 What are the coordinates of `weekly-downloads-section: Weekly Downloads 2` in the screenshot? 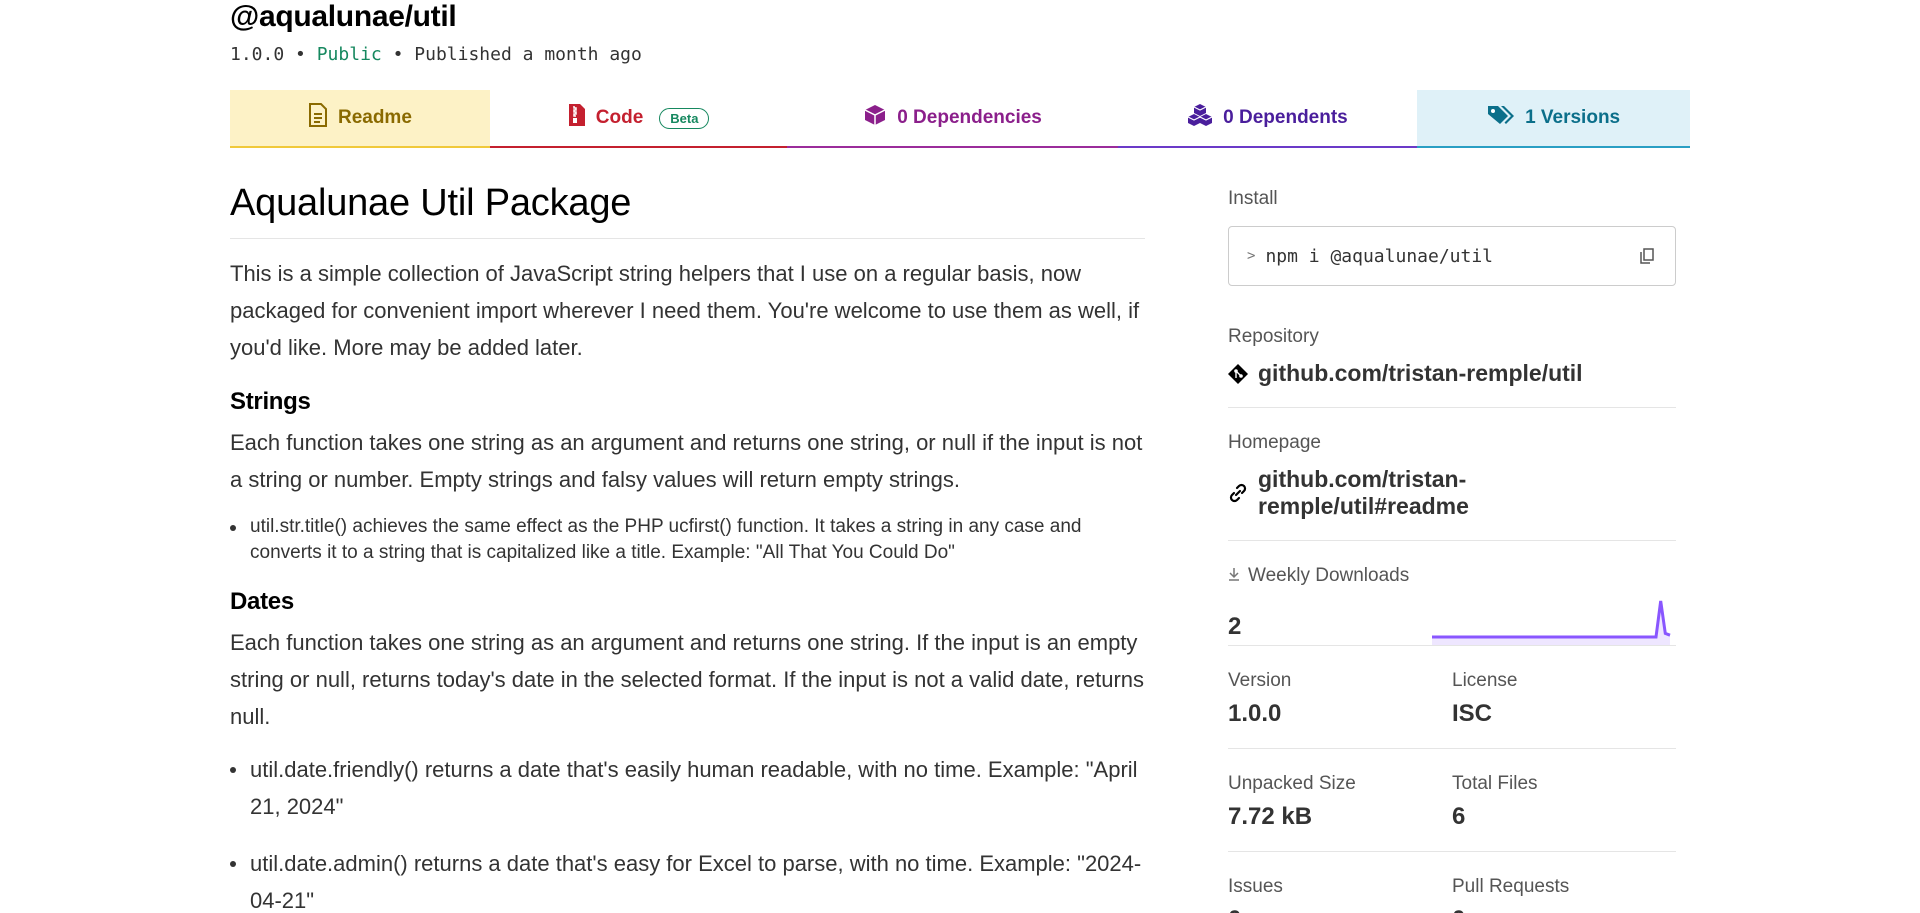 It's located at (1452, 593).